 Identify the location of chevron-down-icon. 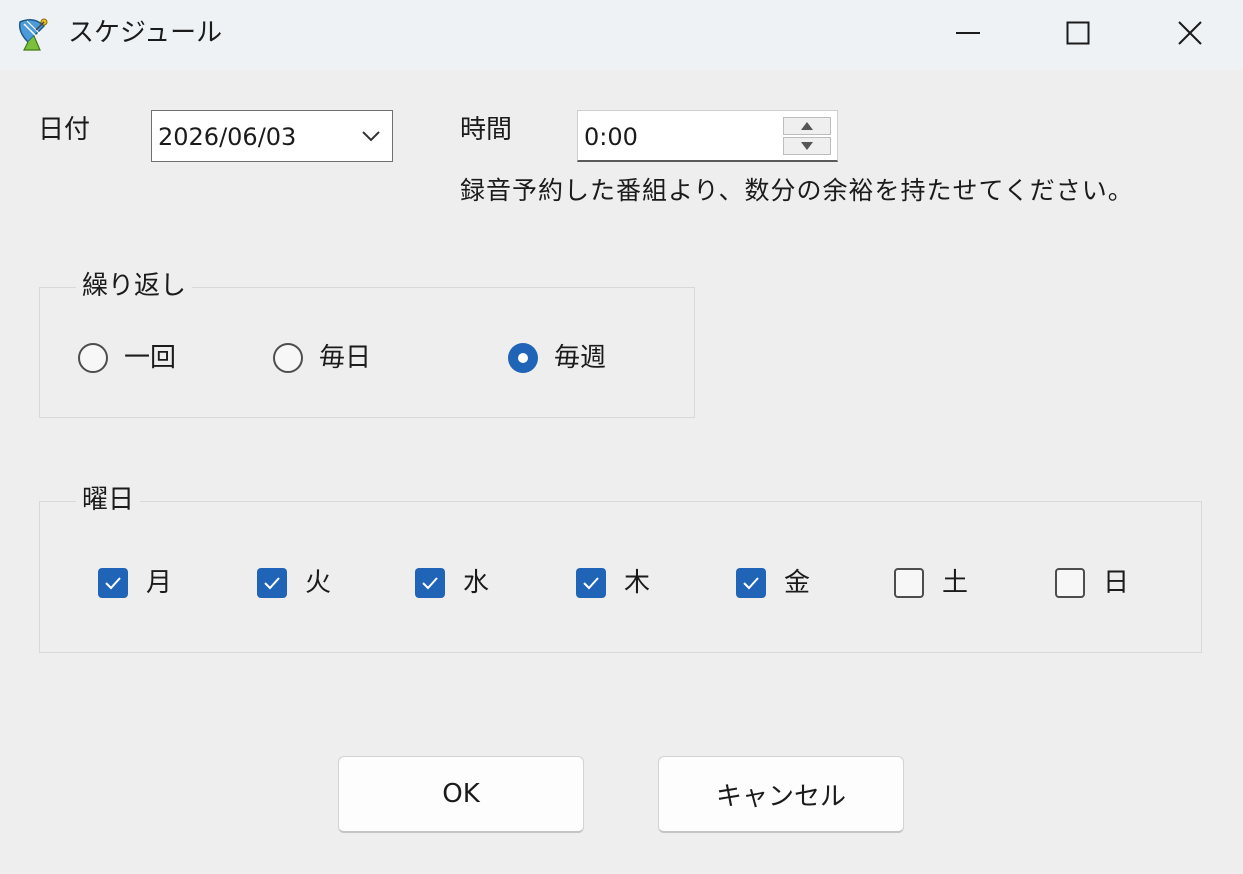
(371, 136).